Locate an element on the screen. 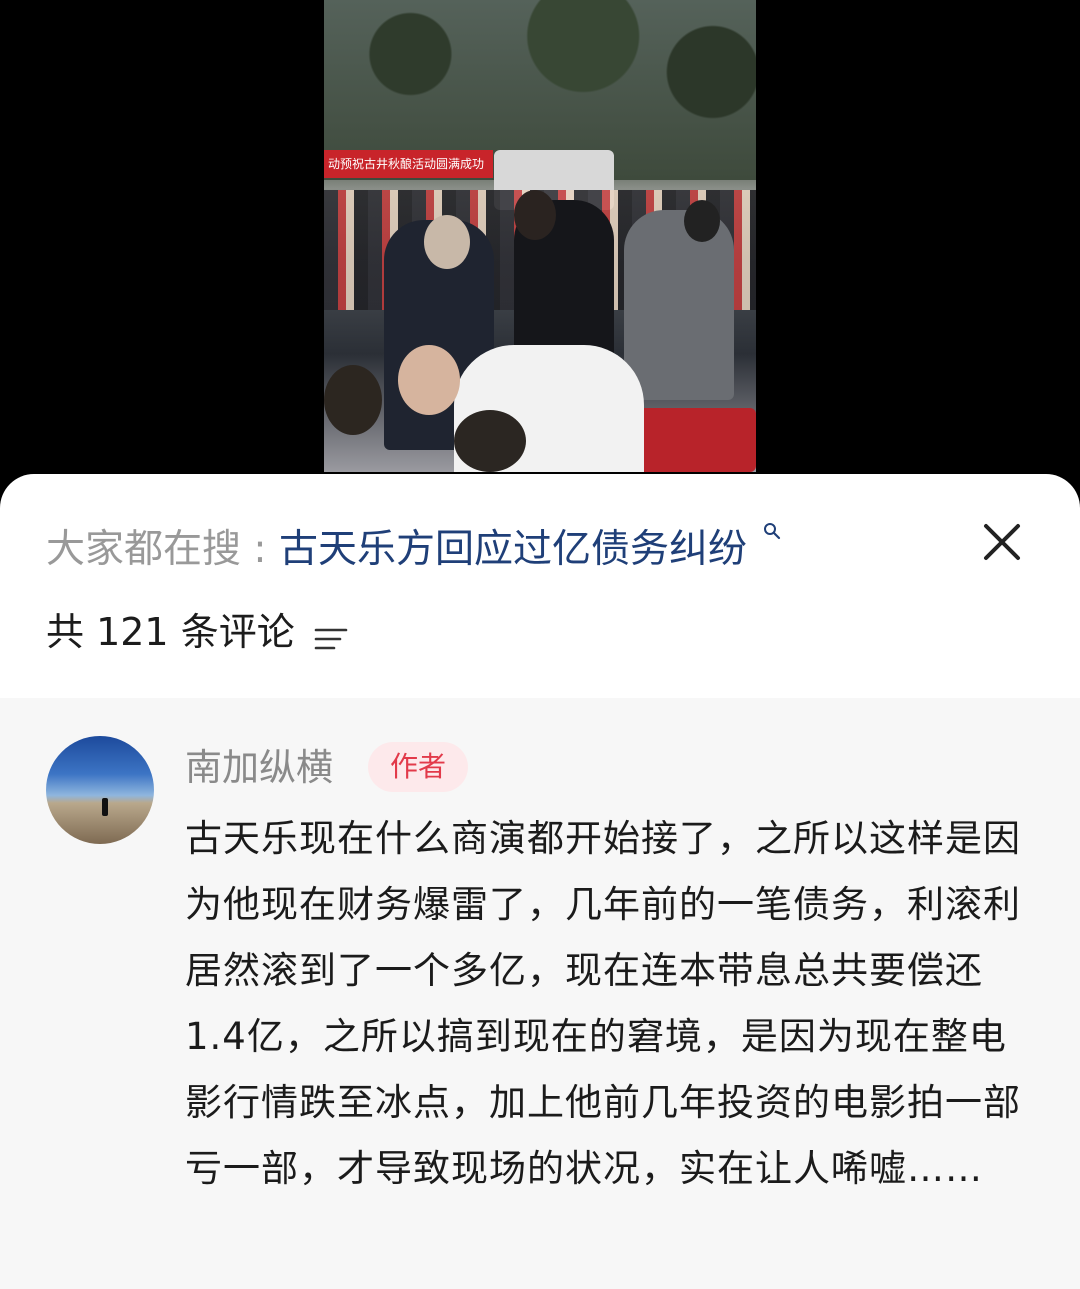 The image size is (1080, 1289). trending-search-row: 大家都在搜 : 古天乐方回应过亿债务纠纷 is located at coordinates (413, 548).